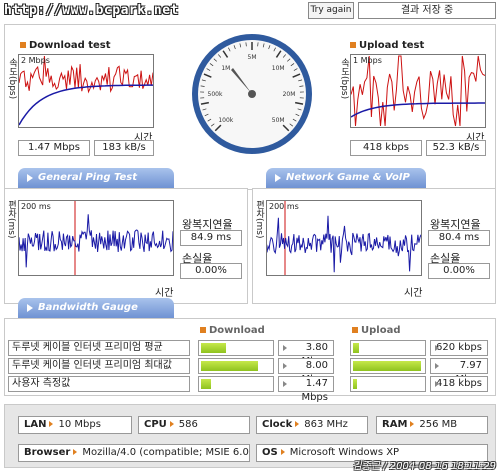  I want to click on ping-ymax: 200 ms, so click(36, 206).